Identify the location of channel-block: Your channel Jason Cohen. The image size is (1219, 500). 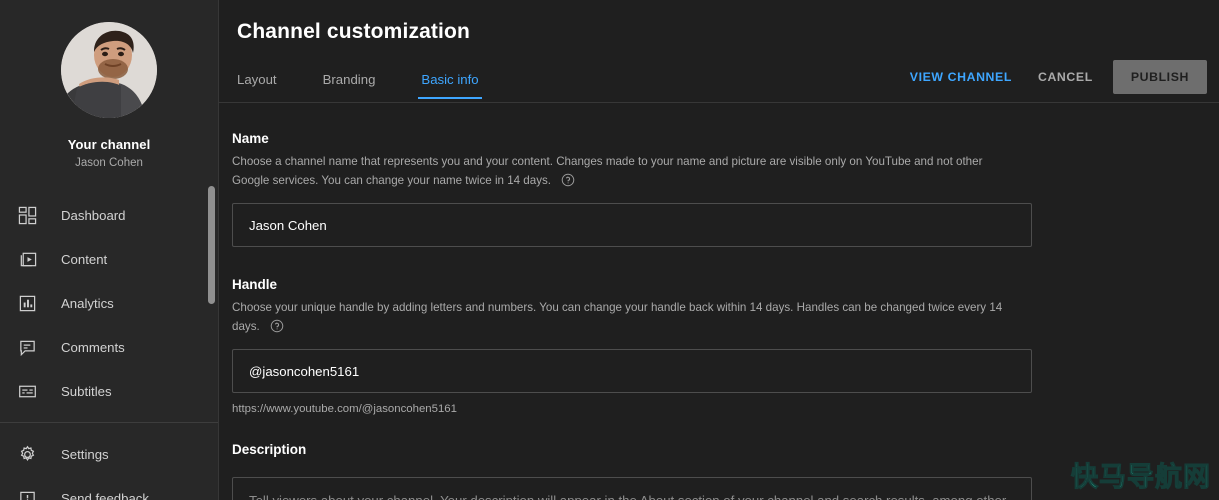
(109, 84).